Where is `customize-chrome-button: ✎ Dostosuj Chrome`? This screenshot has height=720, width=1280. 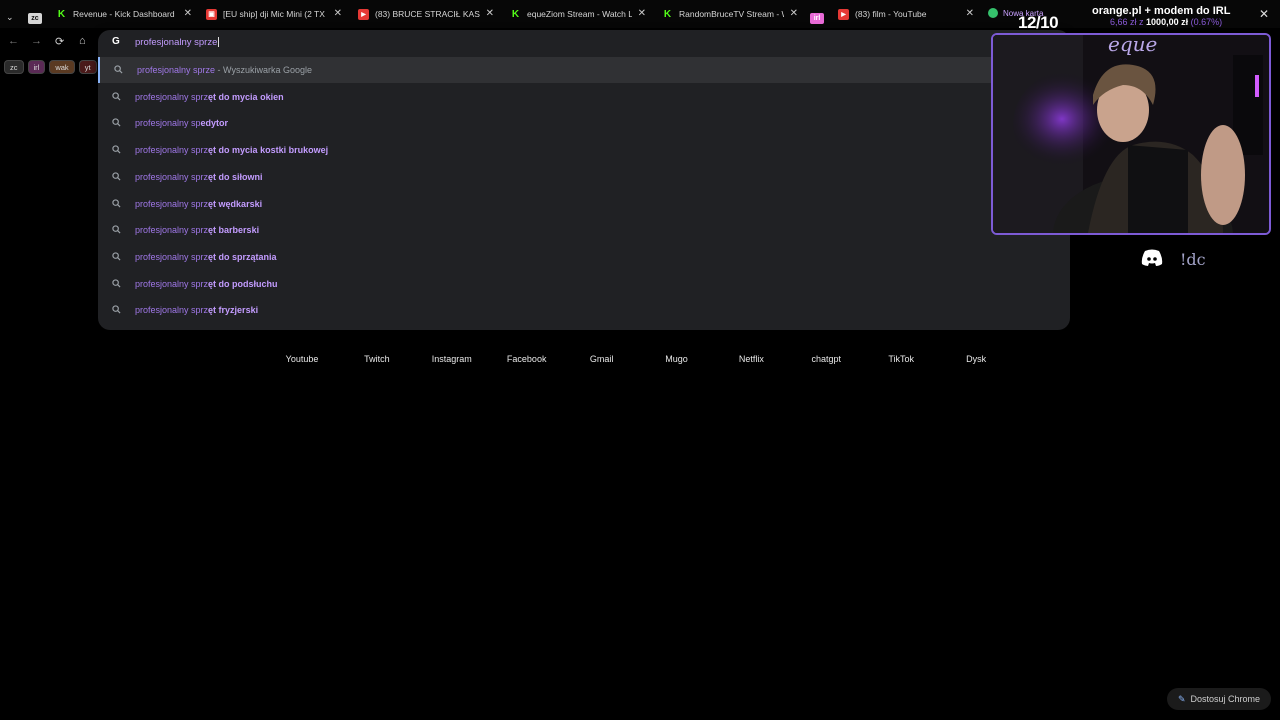 customize-chrome-button: ✎ Dostosuj Chrome is located at coordinates (1219, 699).